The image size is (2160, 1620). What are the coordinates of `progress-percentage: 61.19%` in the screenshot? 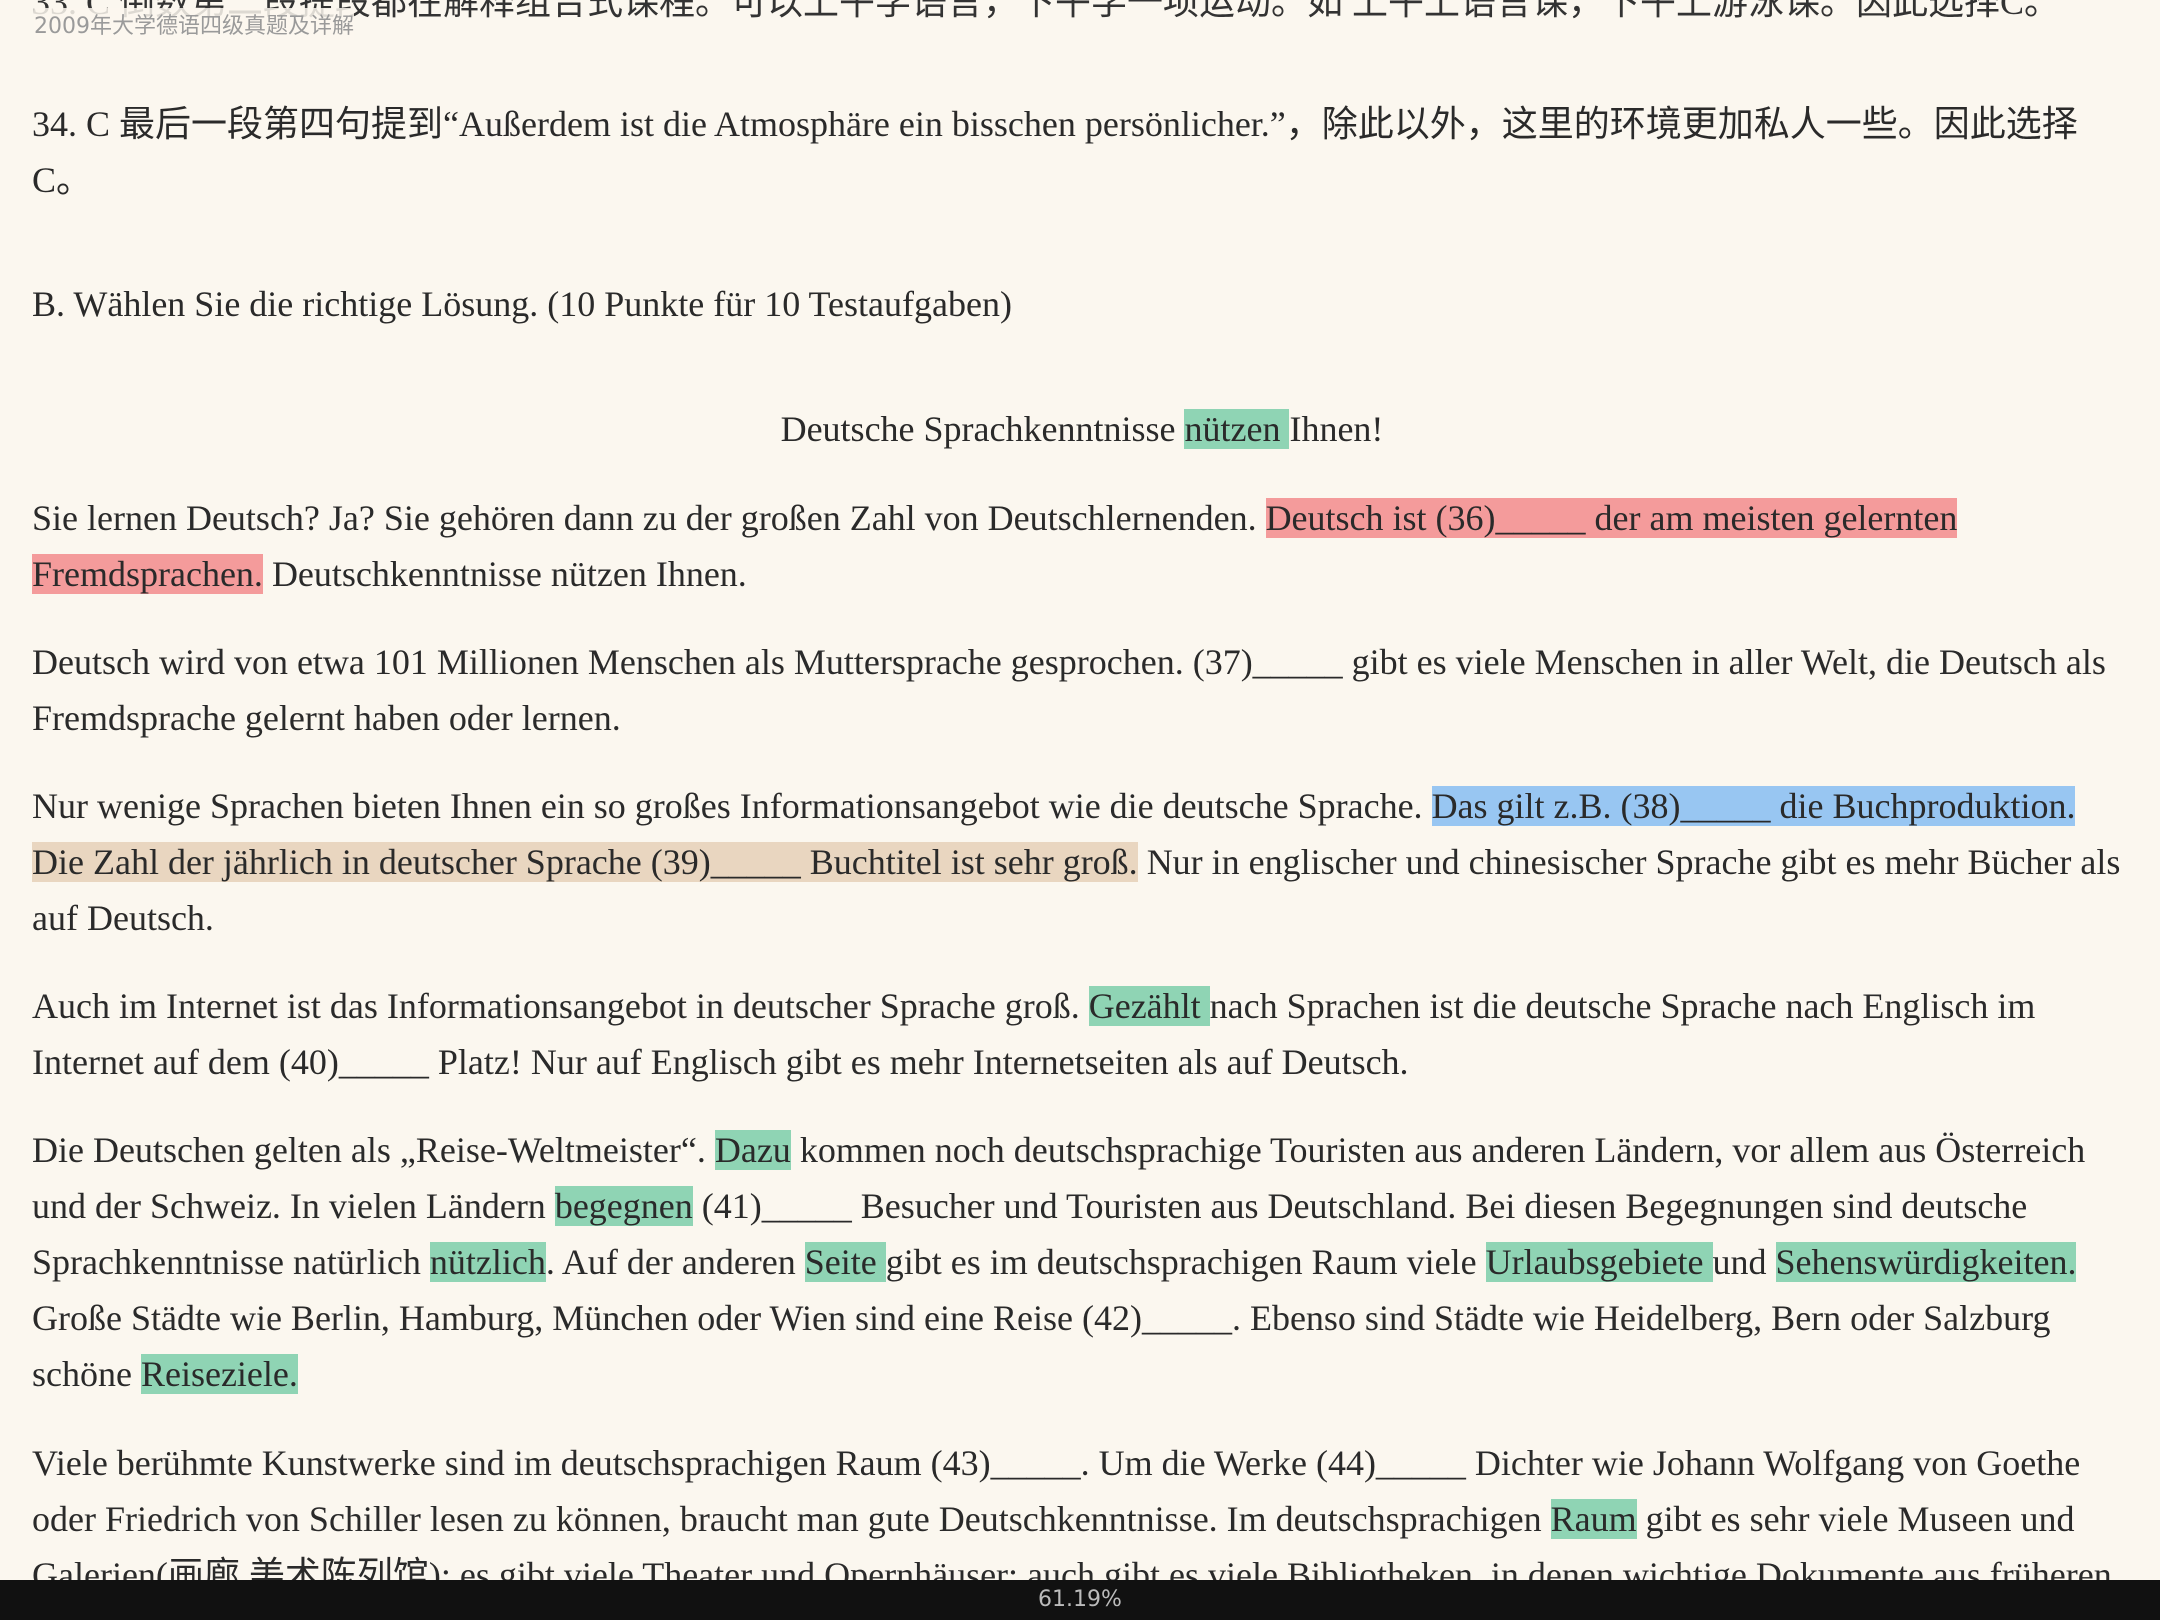 It's located at (1080, 1599).